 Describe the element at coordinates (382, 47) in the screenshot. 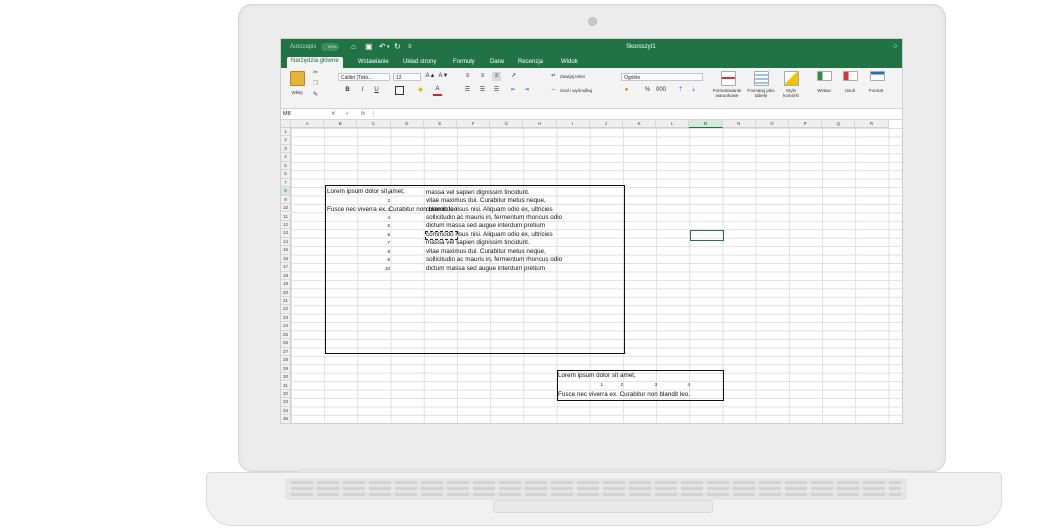

I see `undo-icon: ↶` at that location.